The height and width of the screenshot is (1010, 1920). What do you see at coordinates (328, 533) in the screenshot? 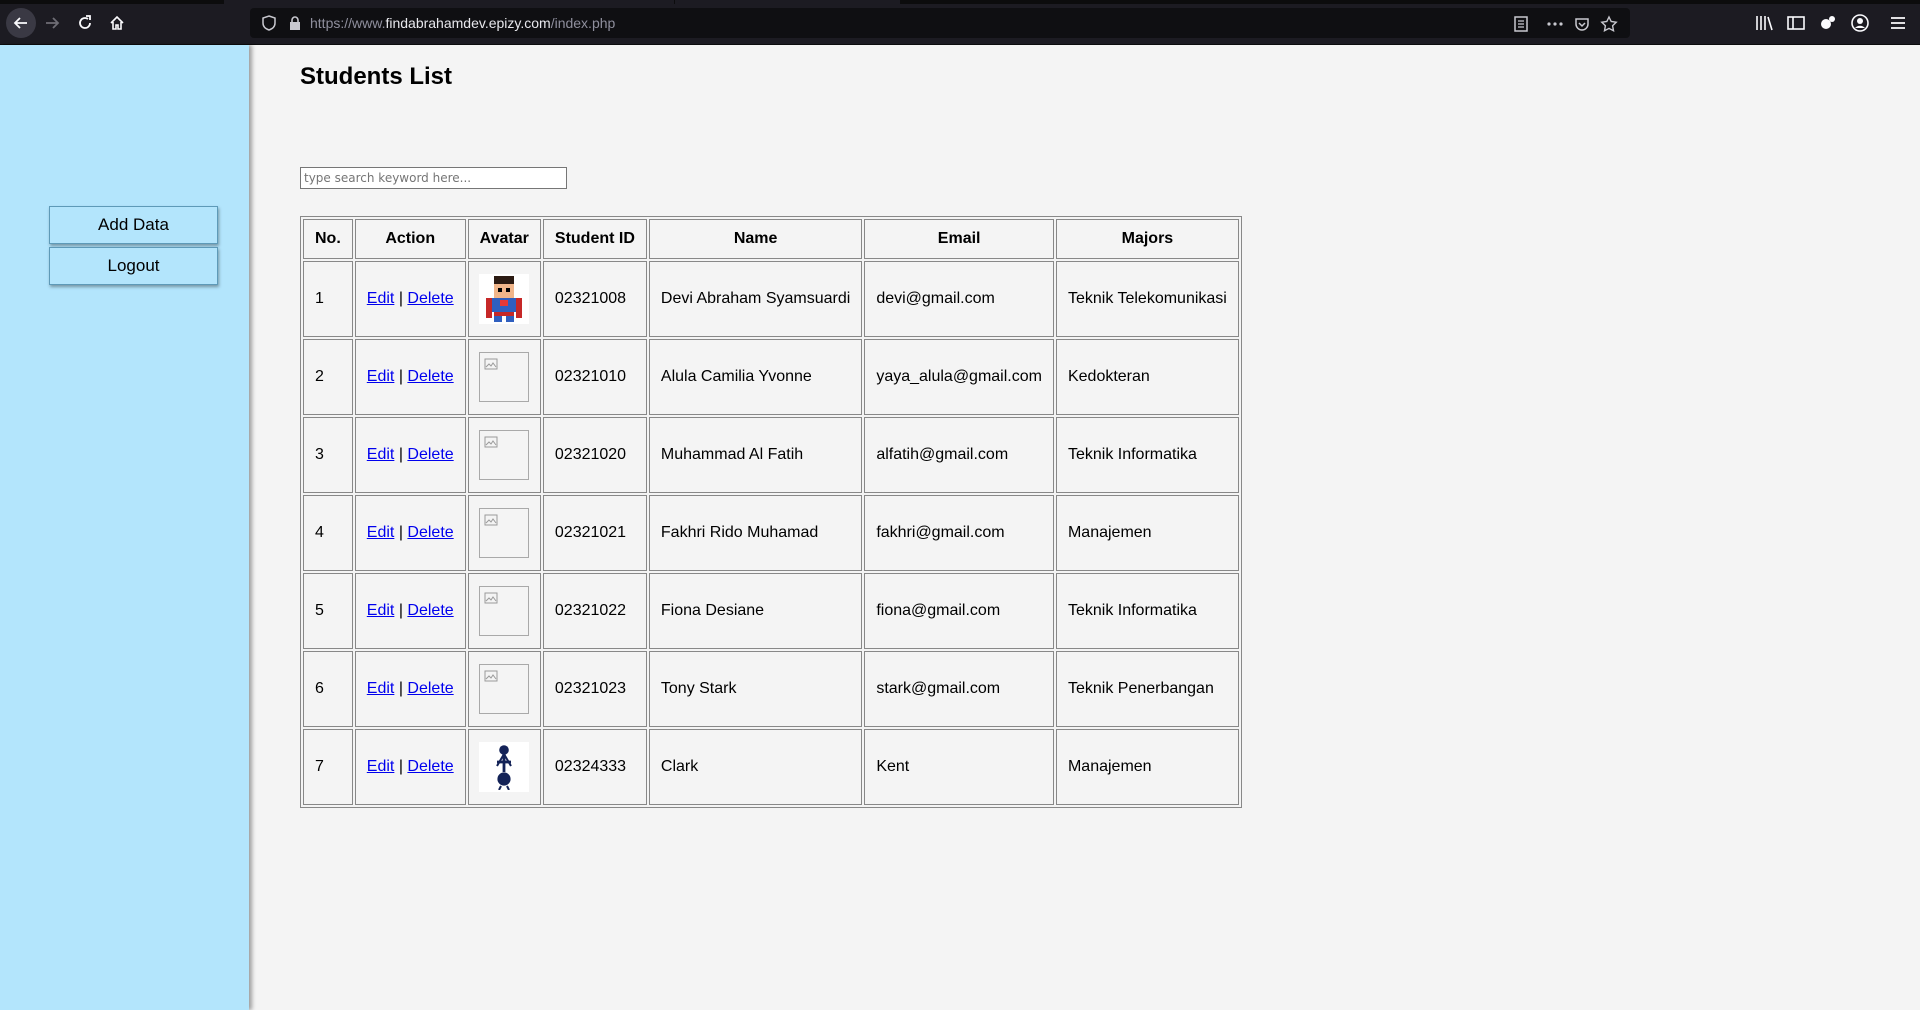
I see `cell-no: 4` at bounding box center [328, 533].